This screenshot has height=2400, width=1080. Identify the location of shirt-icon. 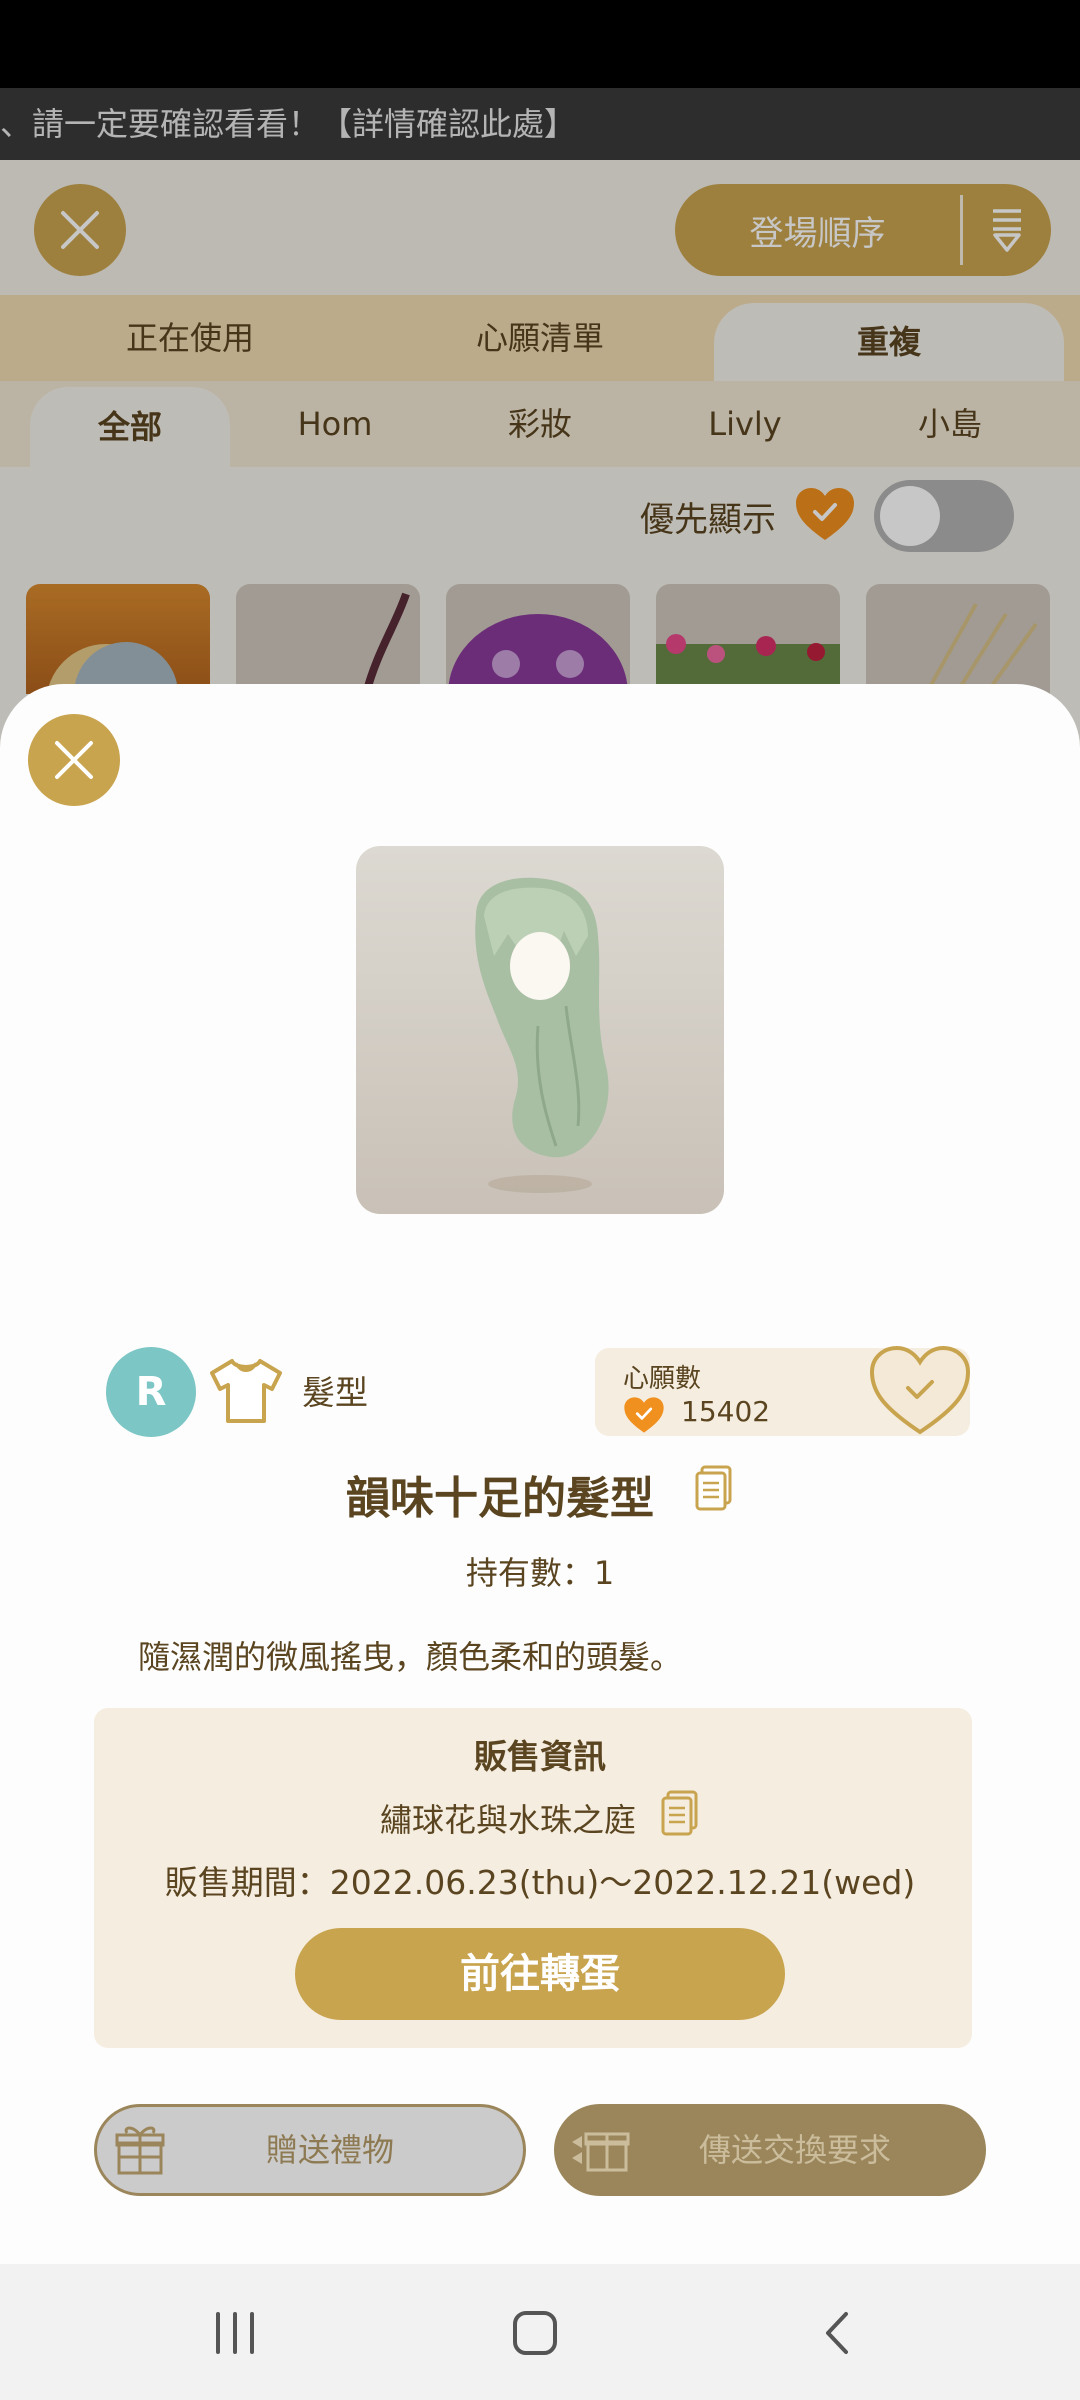
(246, 1393).